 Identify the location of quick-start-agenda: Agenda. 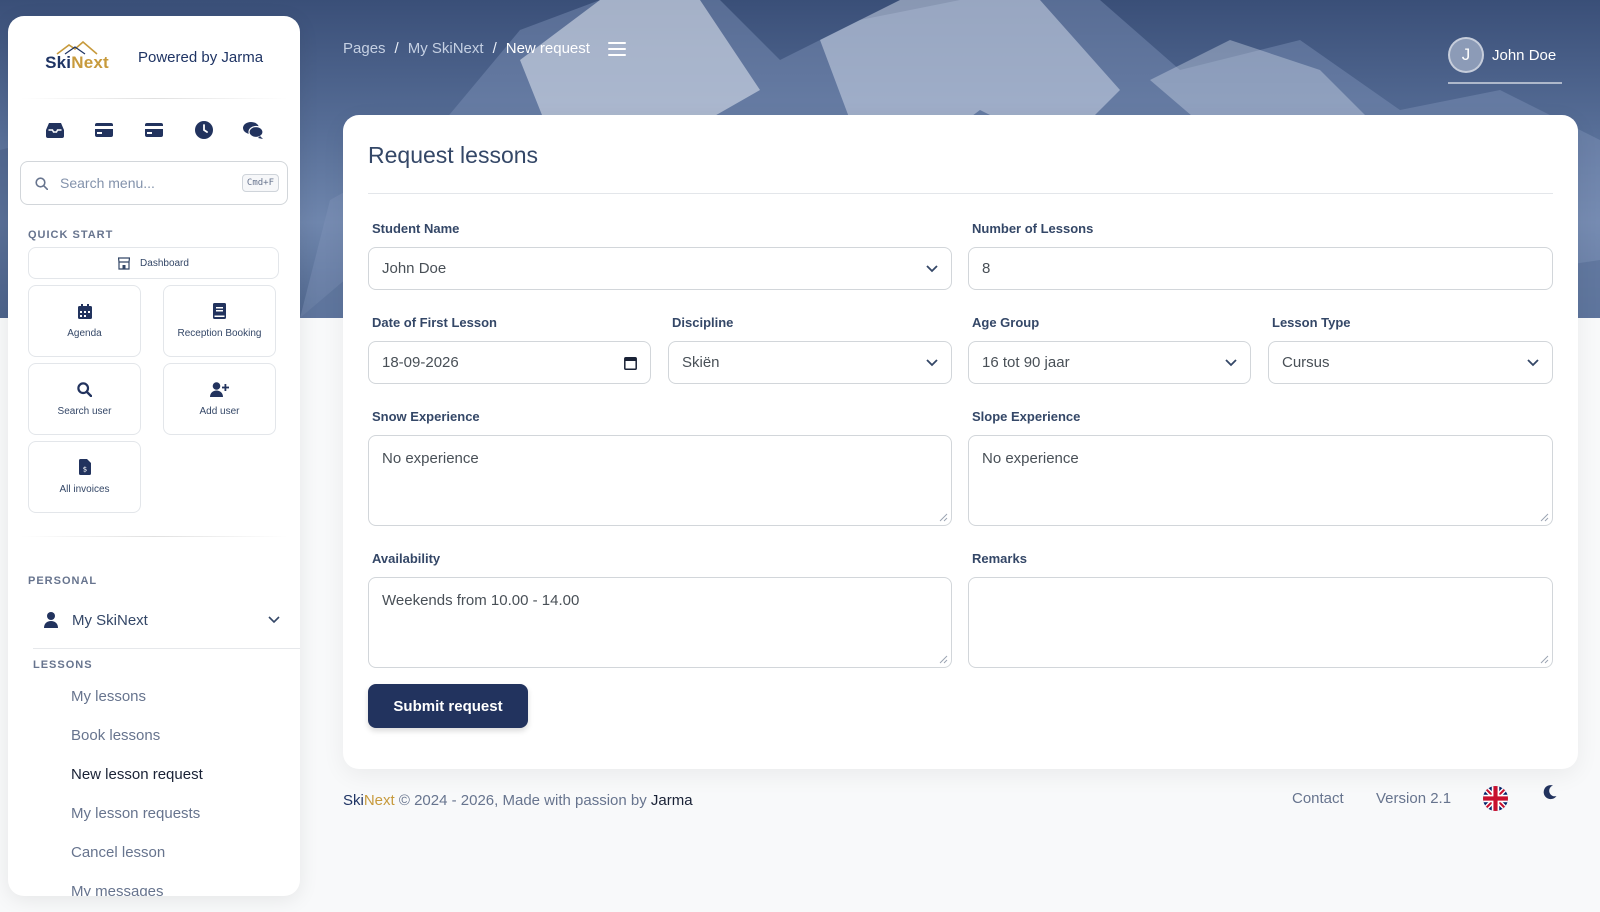
(84, 321).